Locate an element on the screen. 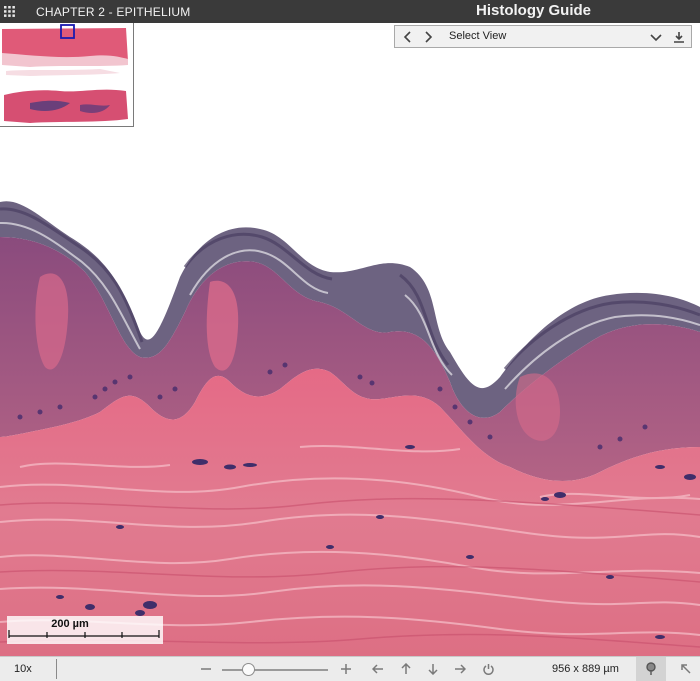 This screenshot has height=681, width=700. select-view-label: Select View is located at coordinates (477, 36).